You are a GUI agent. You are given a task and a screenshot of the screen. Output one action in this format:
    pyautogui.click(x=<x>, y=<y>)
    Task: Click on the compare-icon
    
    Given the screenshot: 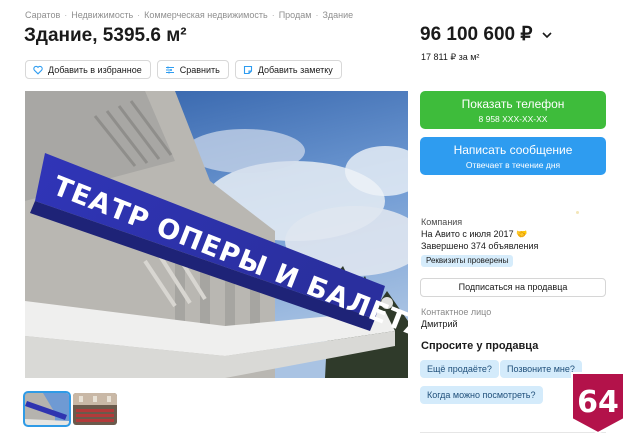 What is the action you would take?
    pyautogui.click(x=170, y=70)
    